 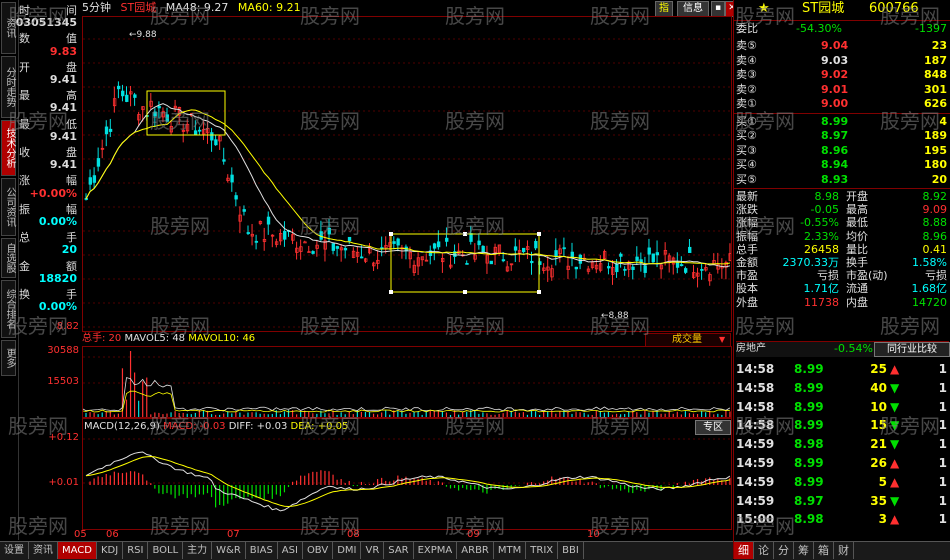 What do you see at coordinates (49, 293) in the screenshot?
I see `info-row: 换手` at bounding box center [49, 293].